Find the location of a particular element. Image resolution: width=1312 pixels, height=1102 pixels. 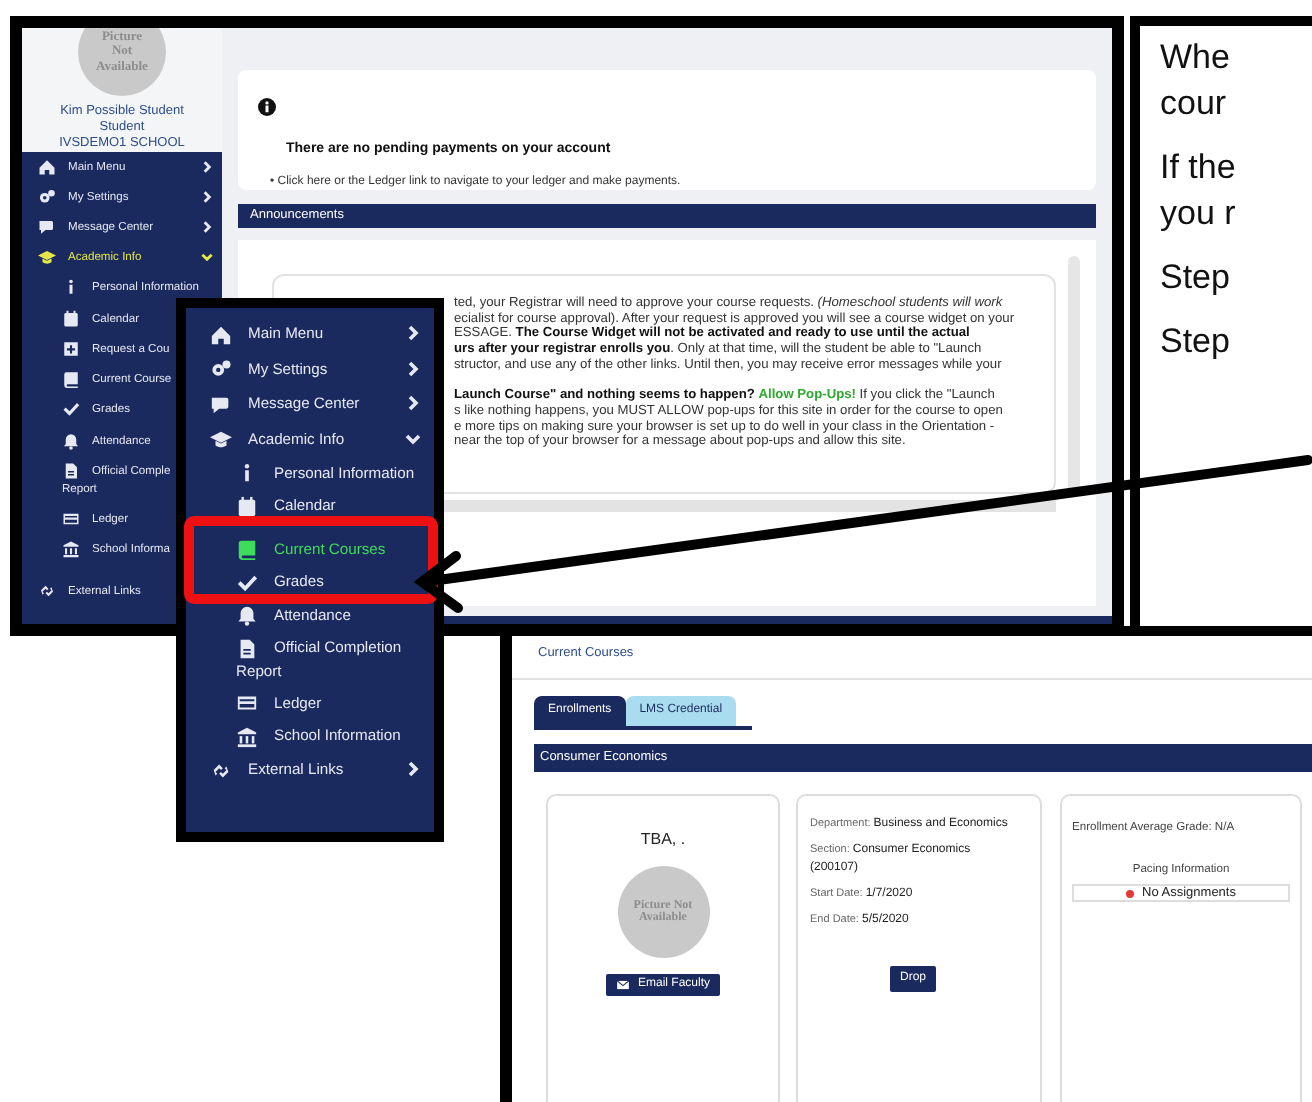

envelope-icon is located at coordinates (622, 985).